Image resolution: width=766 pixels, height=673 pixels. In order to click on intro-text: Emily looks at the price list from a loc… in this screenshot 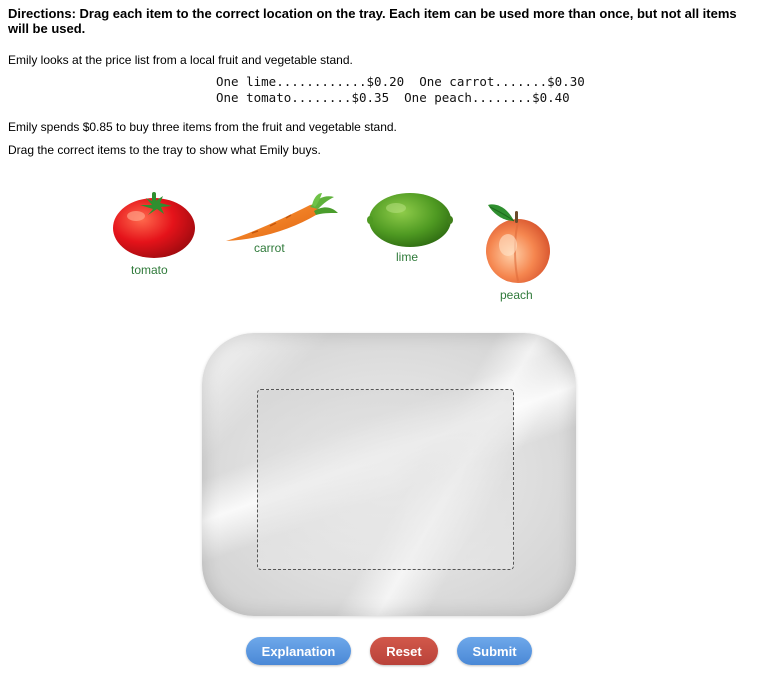, I will do `click(180, 60)`.